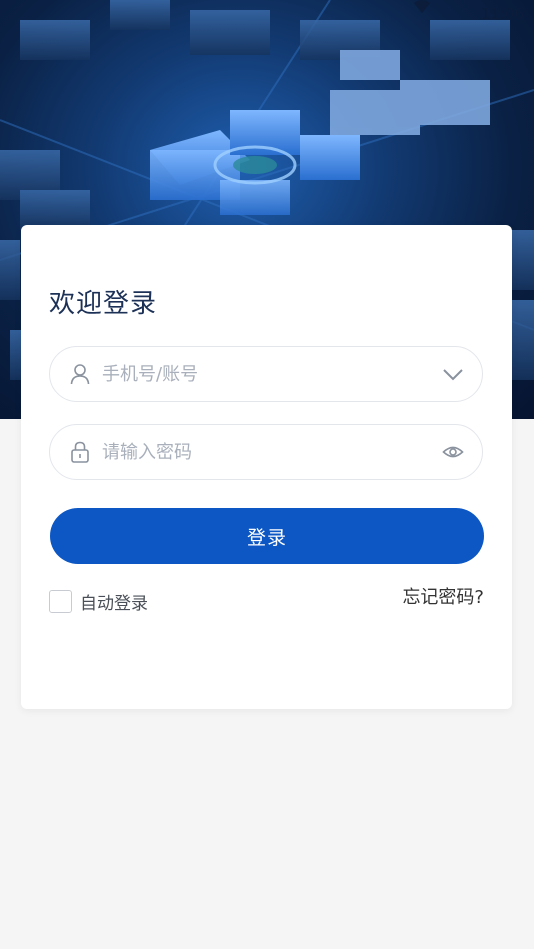 The image size is (534, 949). Describe the element at coordinates (443, 596) in the screenshot. I see `forgot-password-link: 忘记密码?` at that location.